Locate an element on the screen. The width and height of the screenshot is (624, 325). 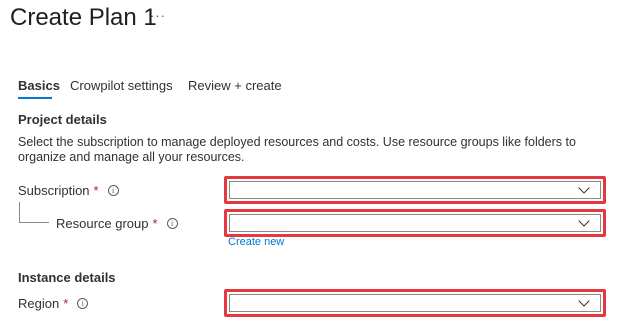
region-label: Region * i is located at coordinates (53, 303).